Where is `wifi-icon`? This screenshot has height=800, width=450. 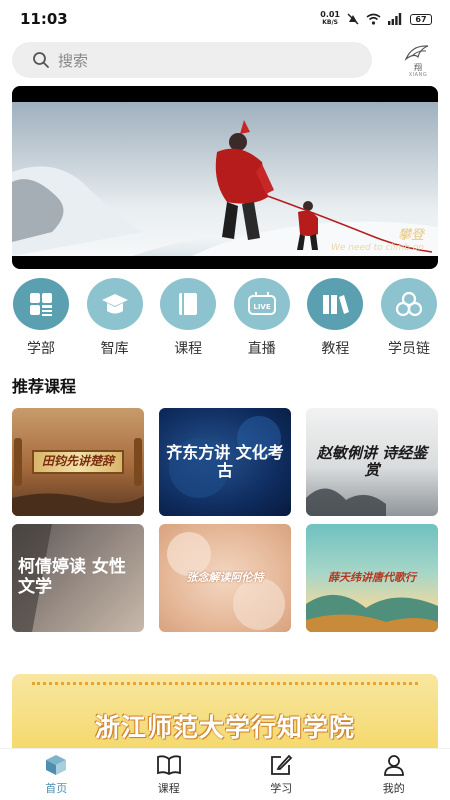 wifi-icon is located at coordinates (373, 19).